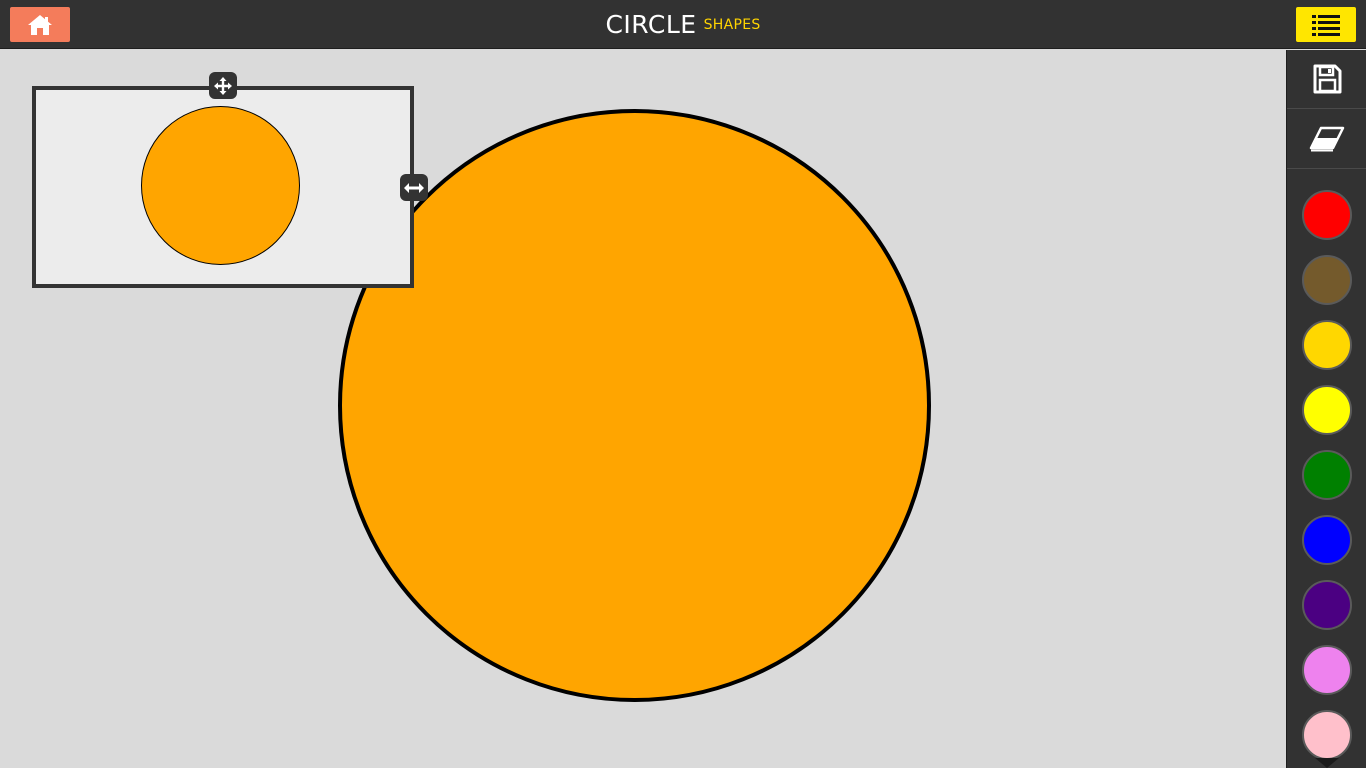 Image resolution: width=1366 pixels, height=768 pixels. Describe the element at coordinates (1327, 540) in the screenshot. I see `color-swatch-blue` at that location.